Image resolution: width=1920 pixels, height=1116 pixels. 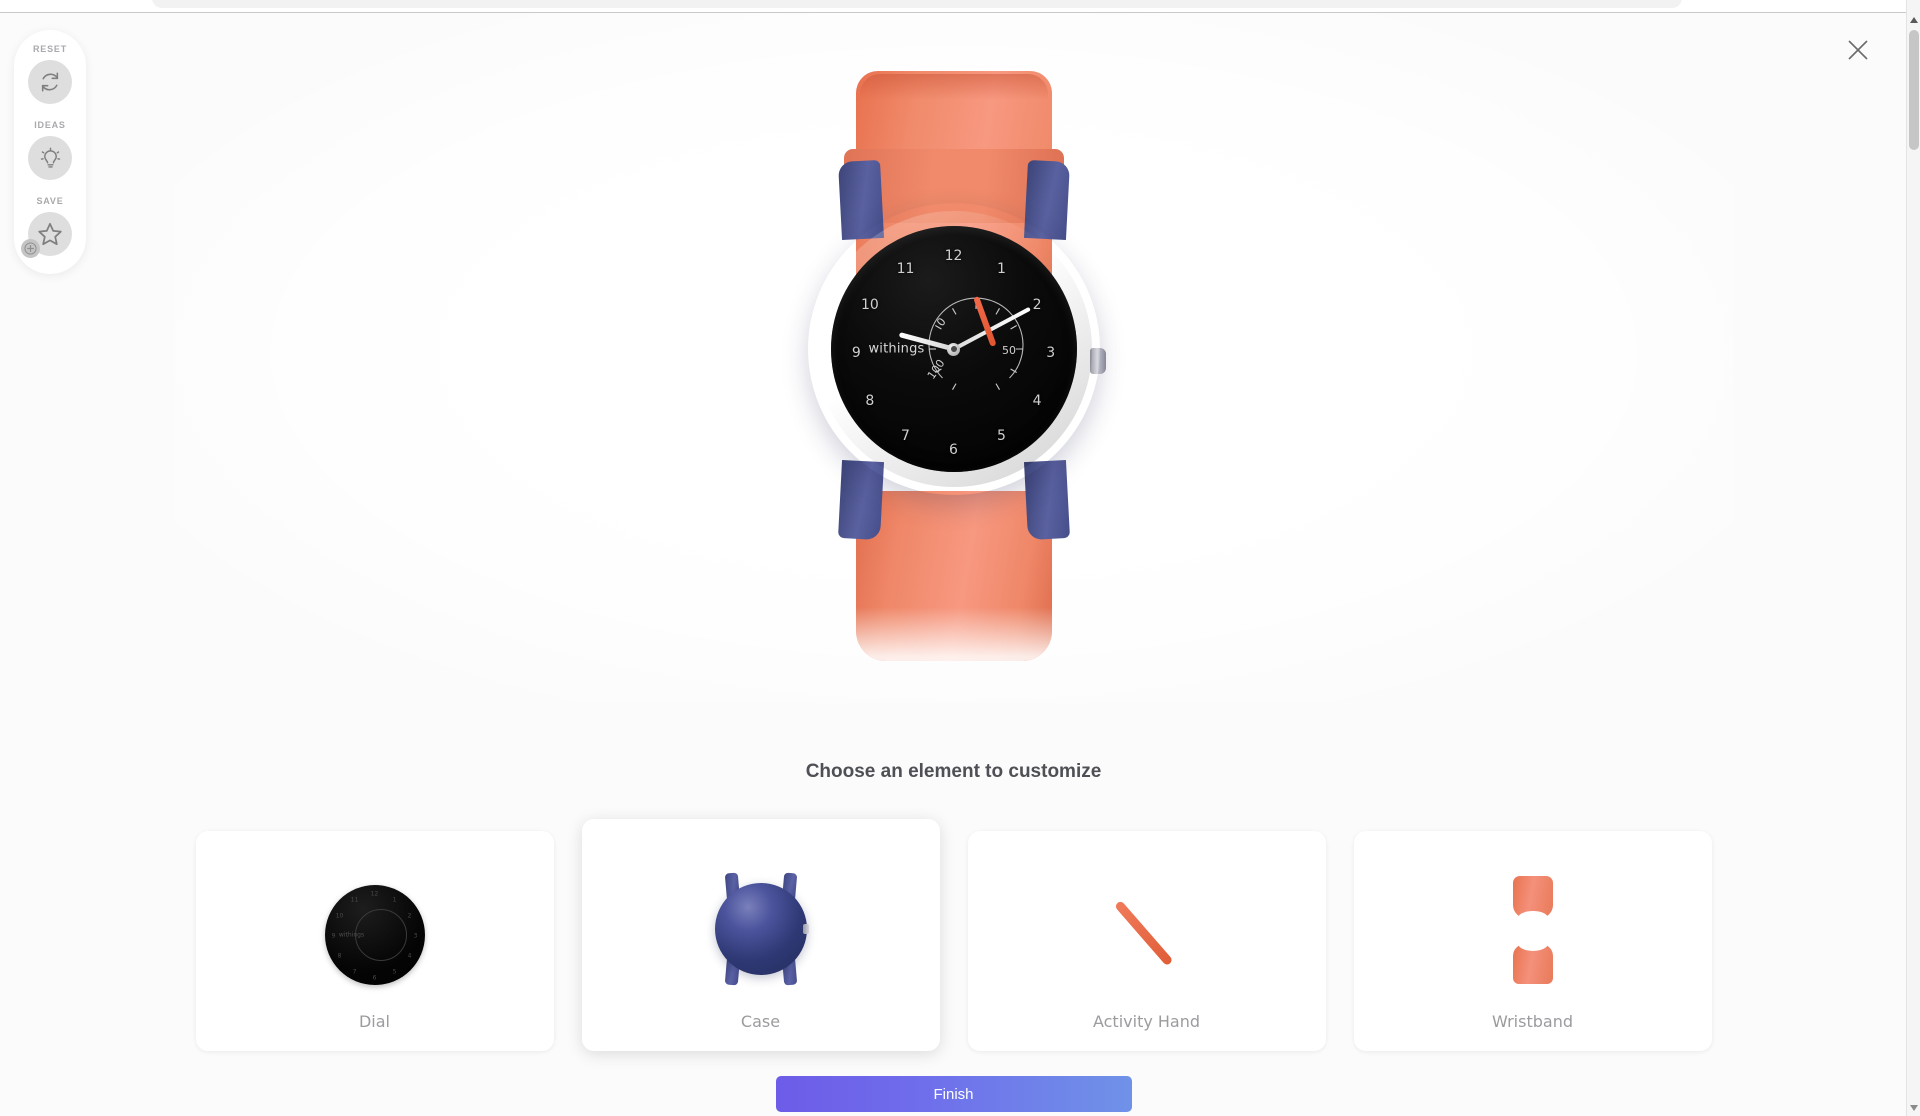 I want to click on background-page-card, so click(x=917, y=4).